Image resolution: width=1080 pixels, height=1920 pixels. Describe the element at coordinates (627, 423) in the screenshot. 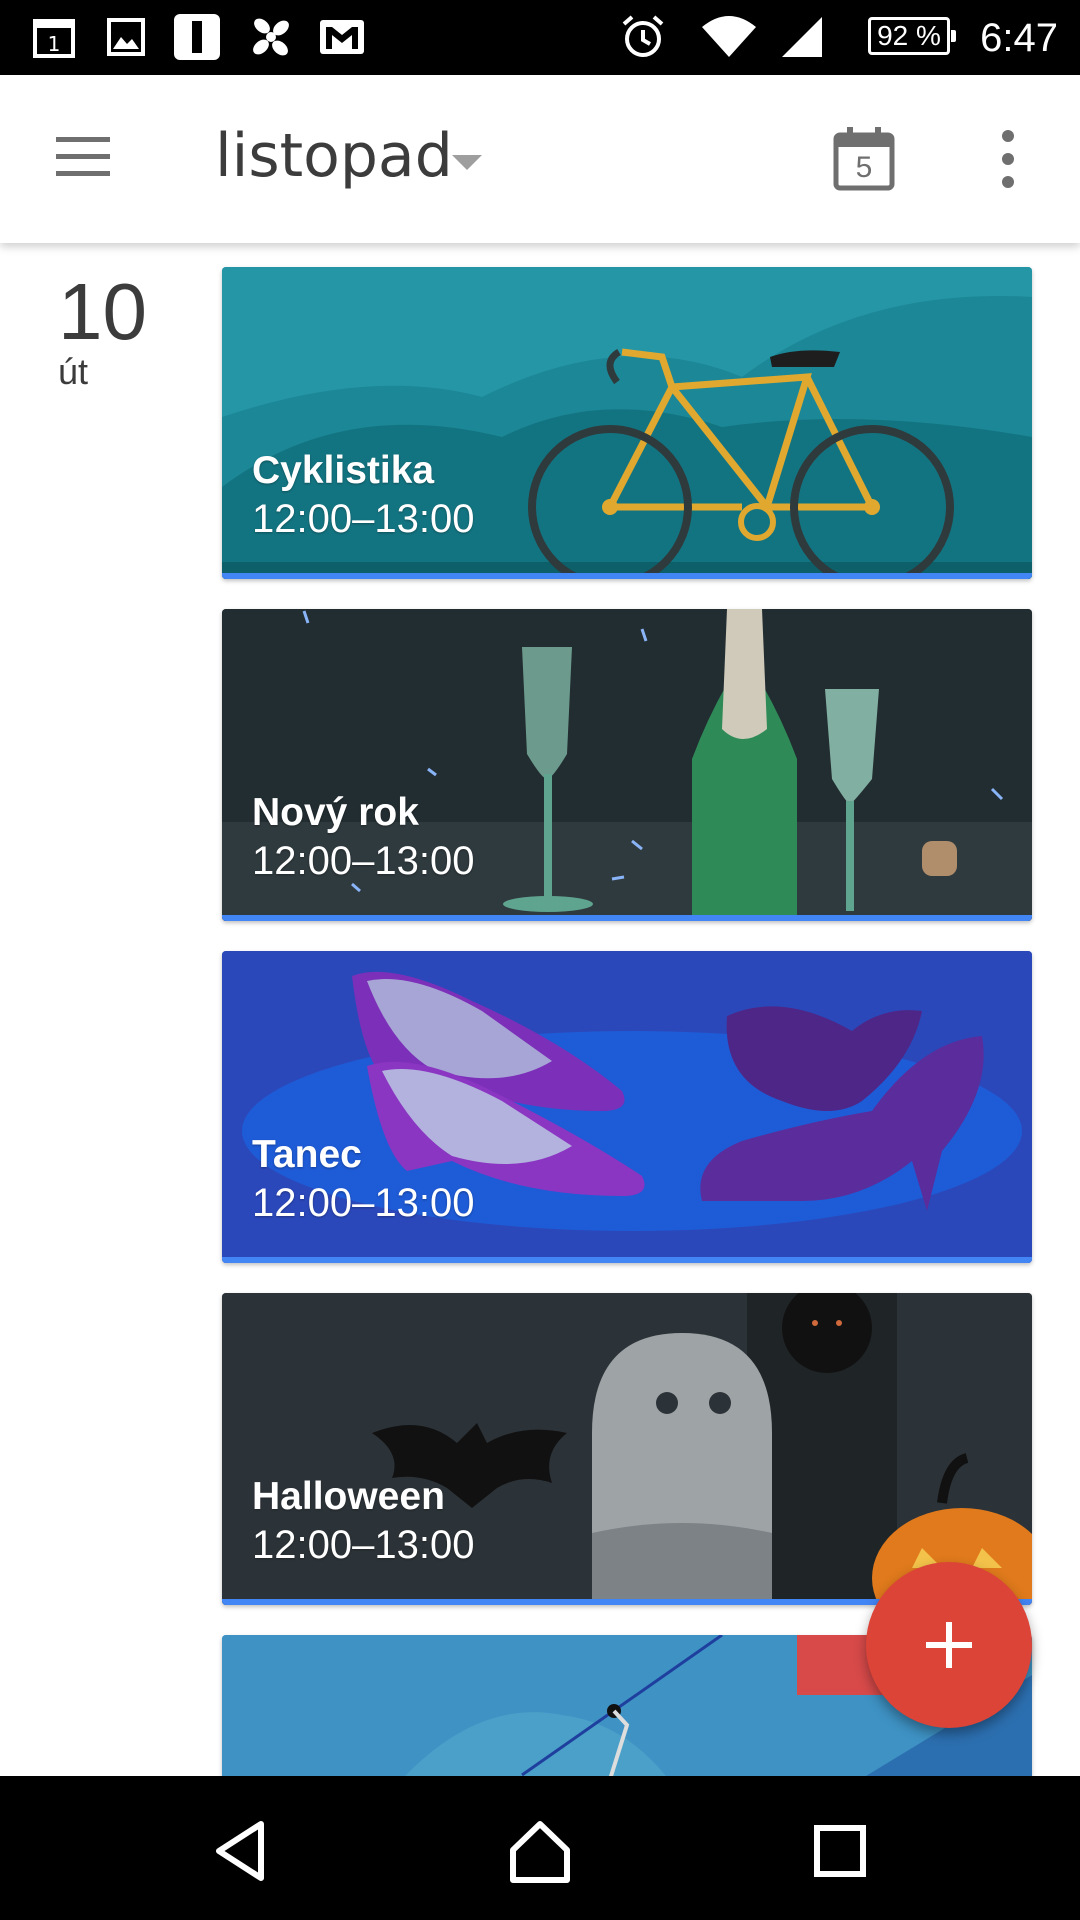

I see `event-card: Cyklistika 12:00–13:00` at that location.